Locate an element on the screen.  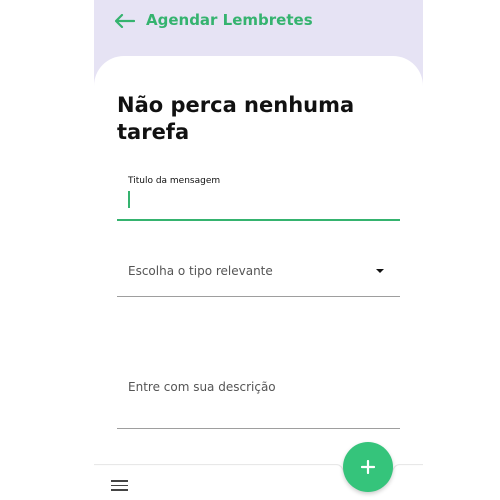
message-title-field: Titulo da mensagem is located at coordinates (258, 196).